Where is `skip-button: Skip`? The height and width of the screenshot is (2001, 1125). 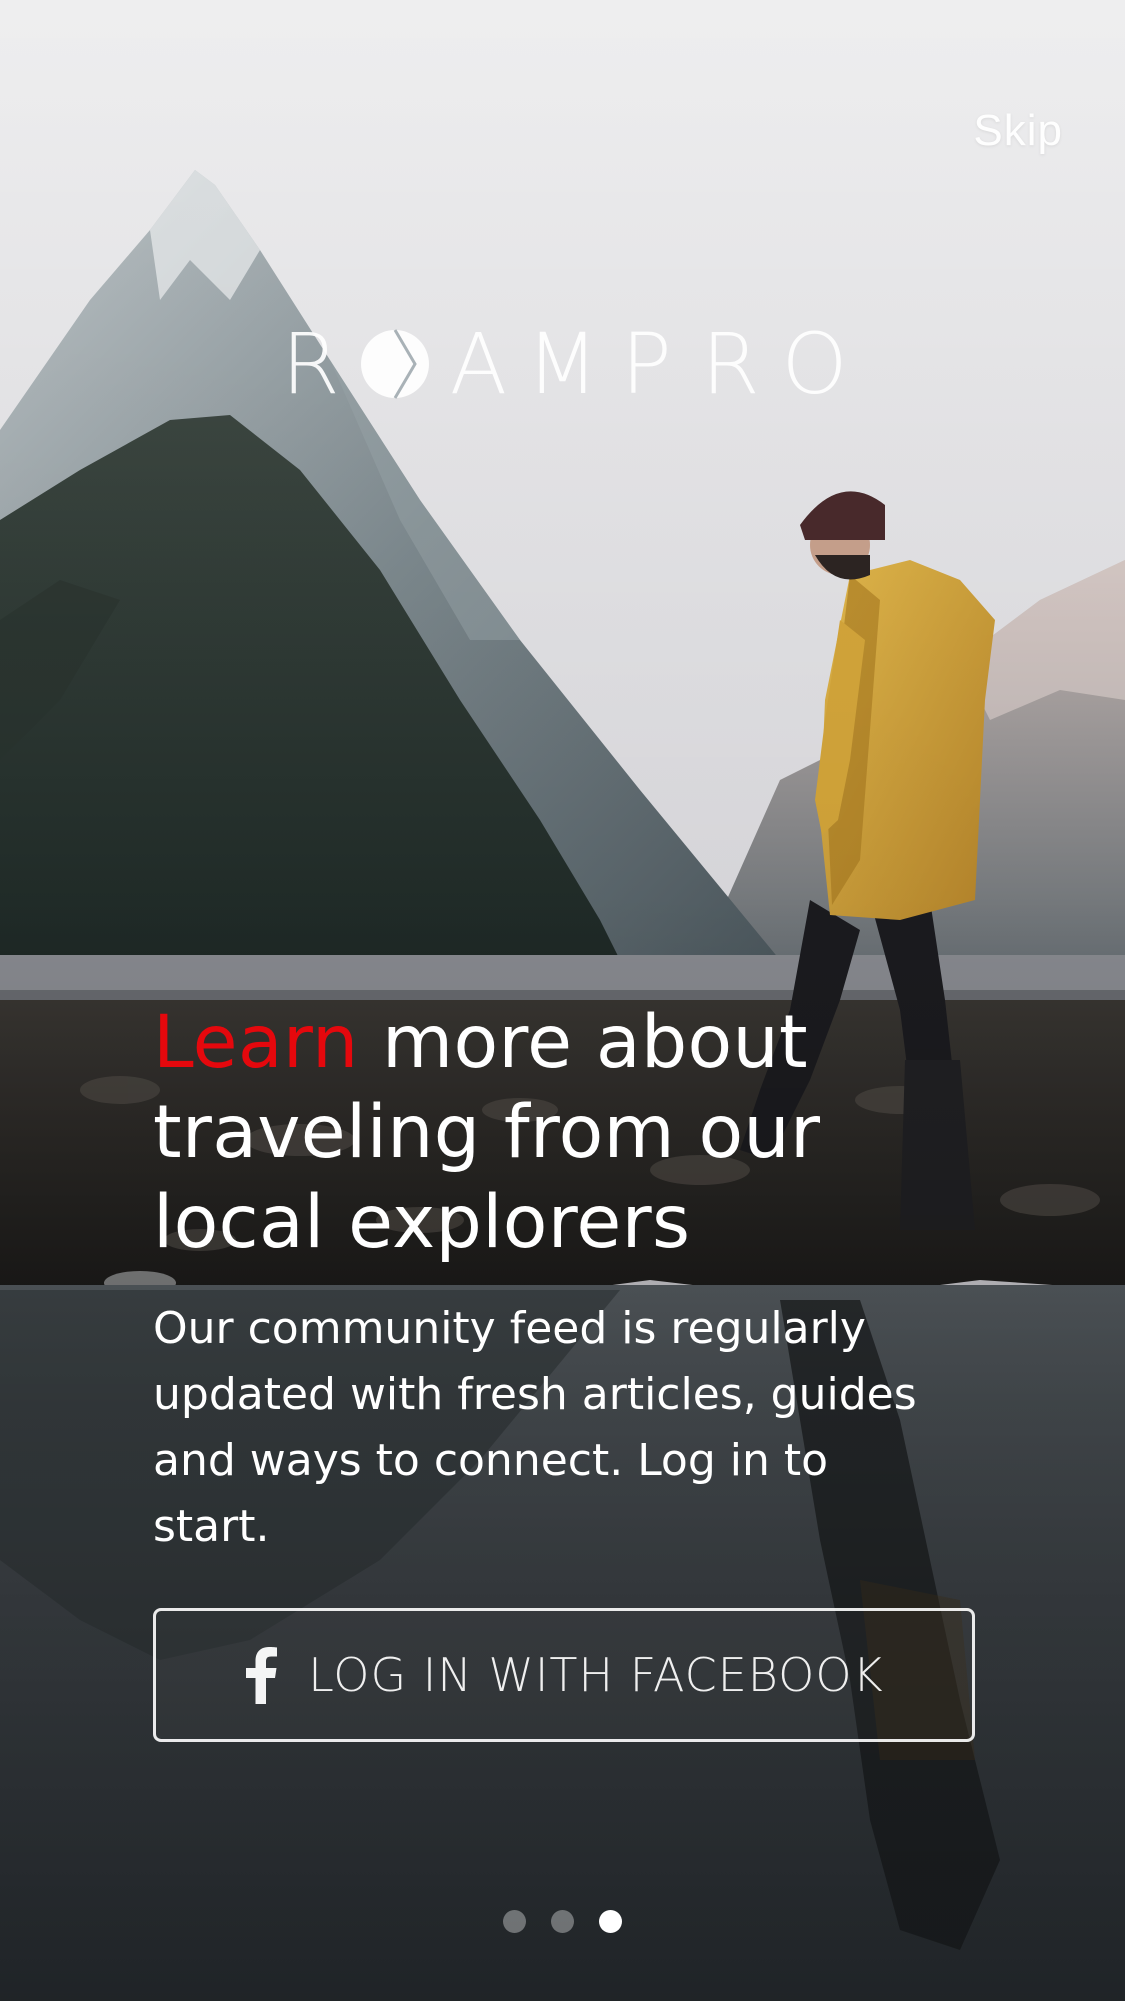
skip-button: Skip is located at coordinates (1018, 131).